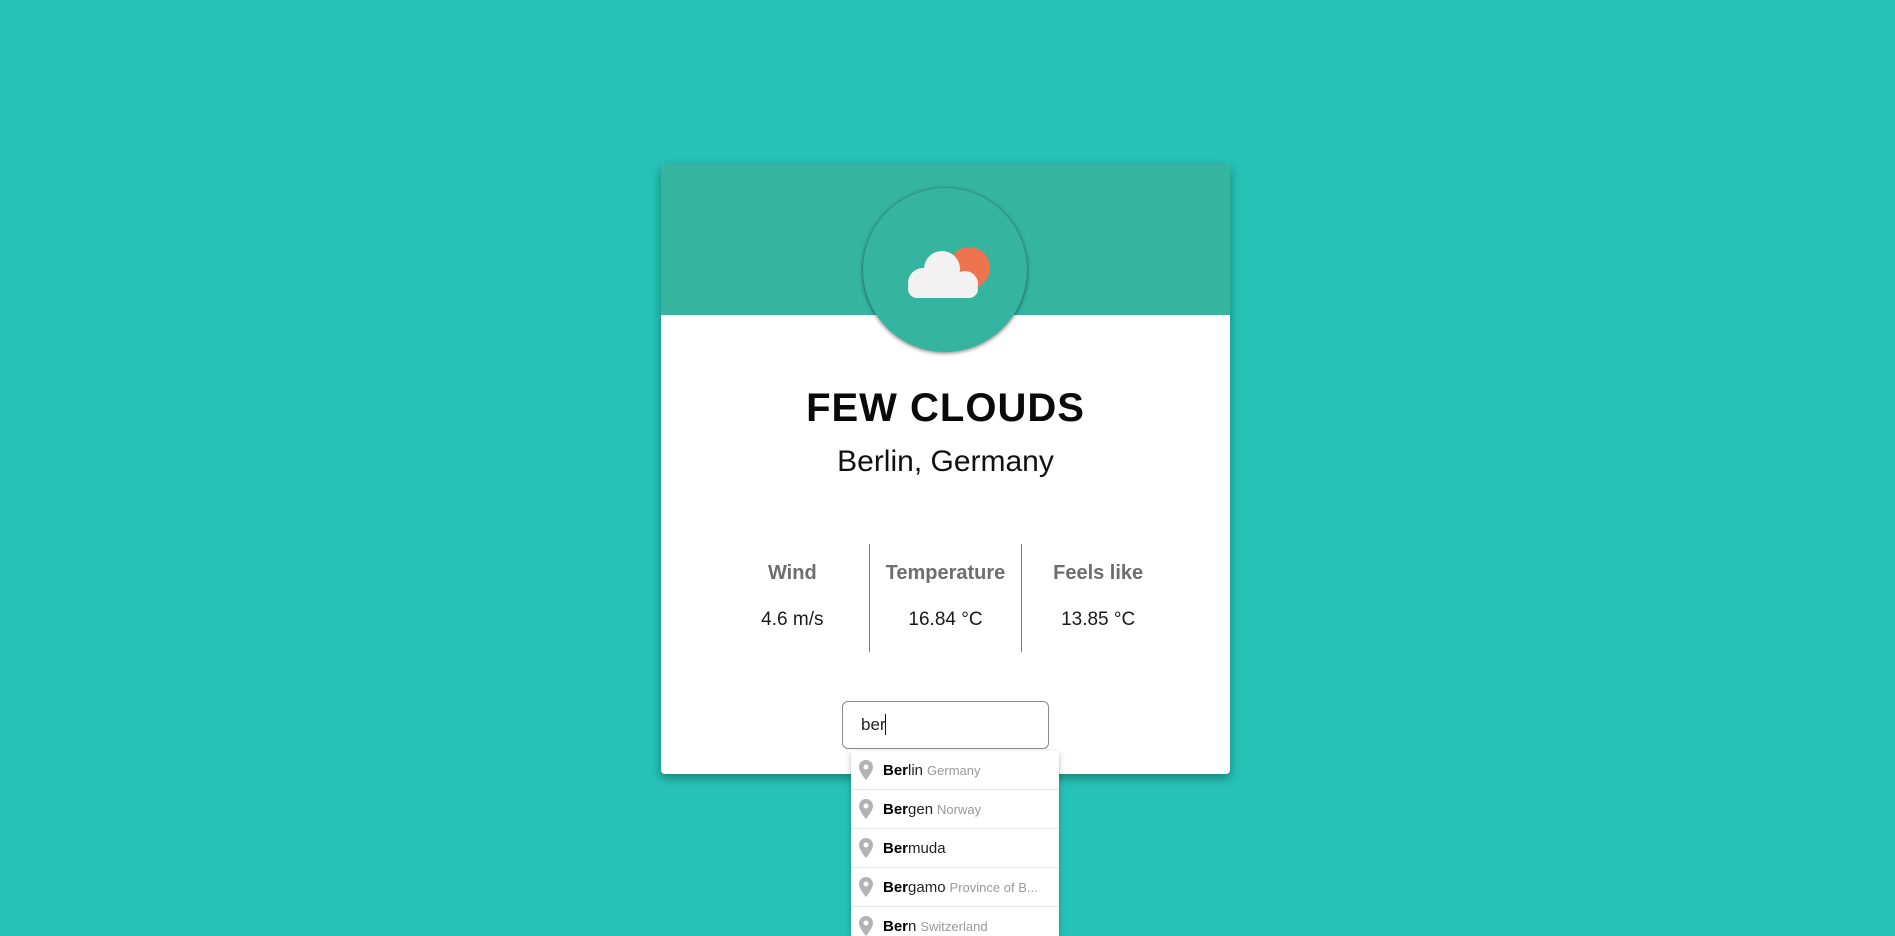 Image resolution: width=1895 pixels, height=936 pixels. Describe the element at coordinates (945, 619) in the screenshot. I see `stat-value: 16.84 °C` at that location.